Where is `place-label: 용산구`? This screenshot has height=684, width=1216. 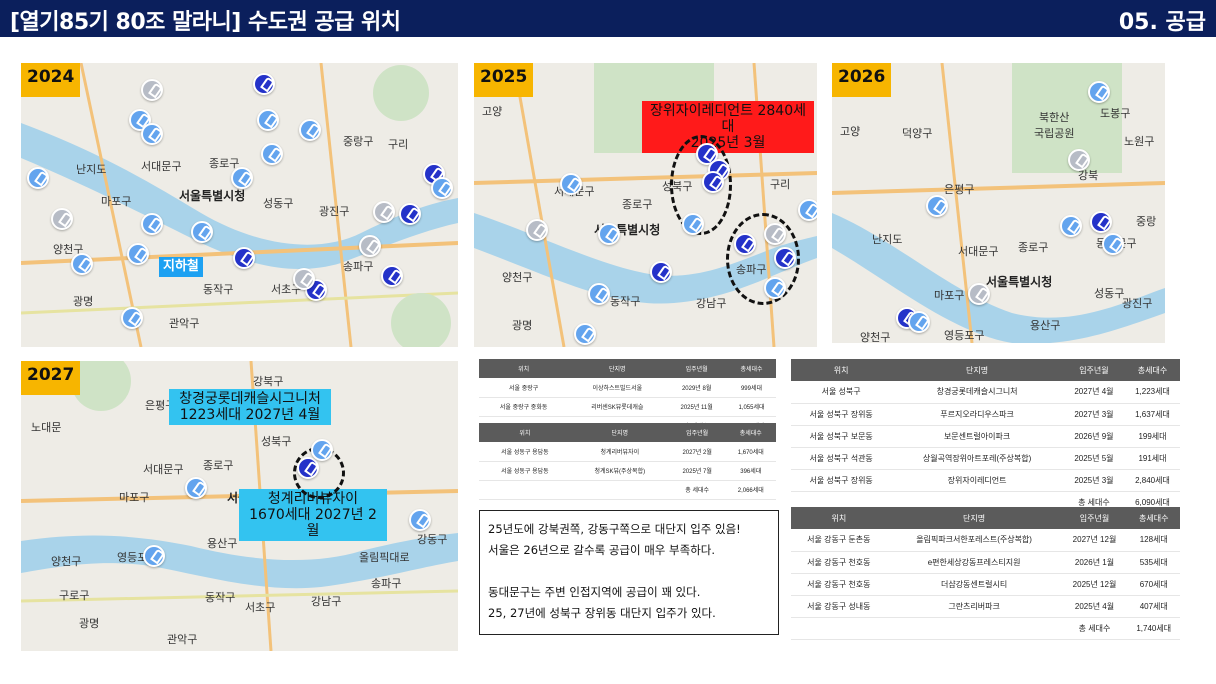
place-label: 용산구 is located at coordinates (1045, 325).